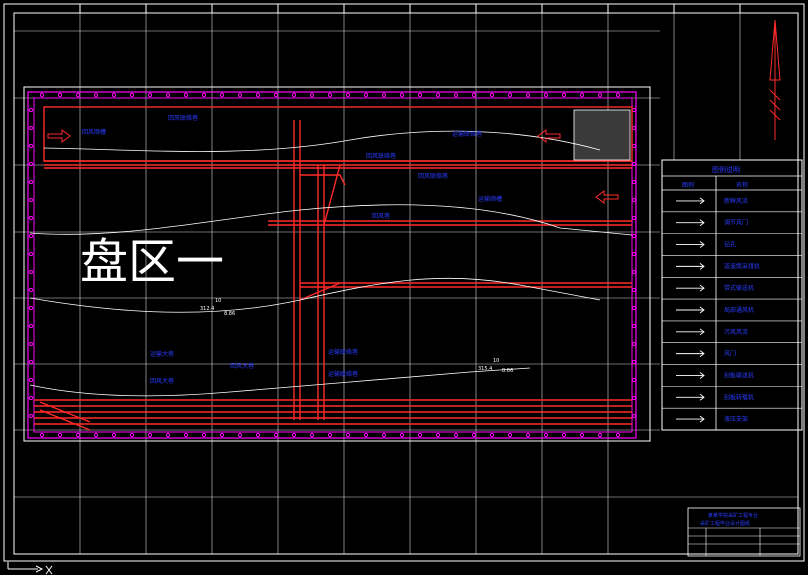 The width and height of the screenshot is (808, 575). What do you see at coordinates (725, 523) in the screenshot?
I see `title-block-line2: 采矿工程毕业设计图纸` at bounding box center [725, 523].